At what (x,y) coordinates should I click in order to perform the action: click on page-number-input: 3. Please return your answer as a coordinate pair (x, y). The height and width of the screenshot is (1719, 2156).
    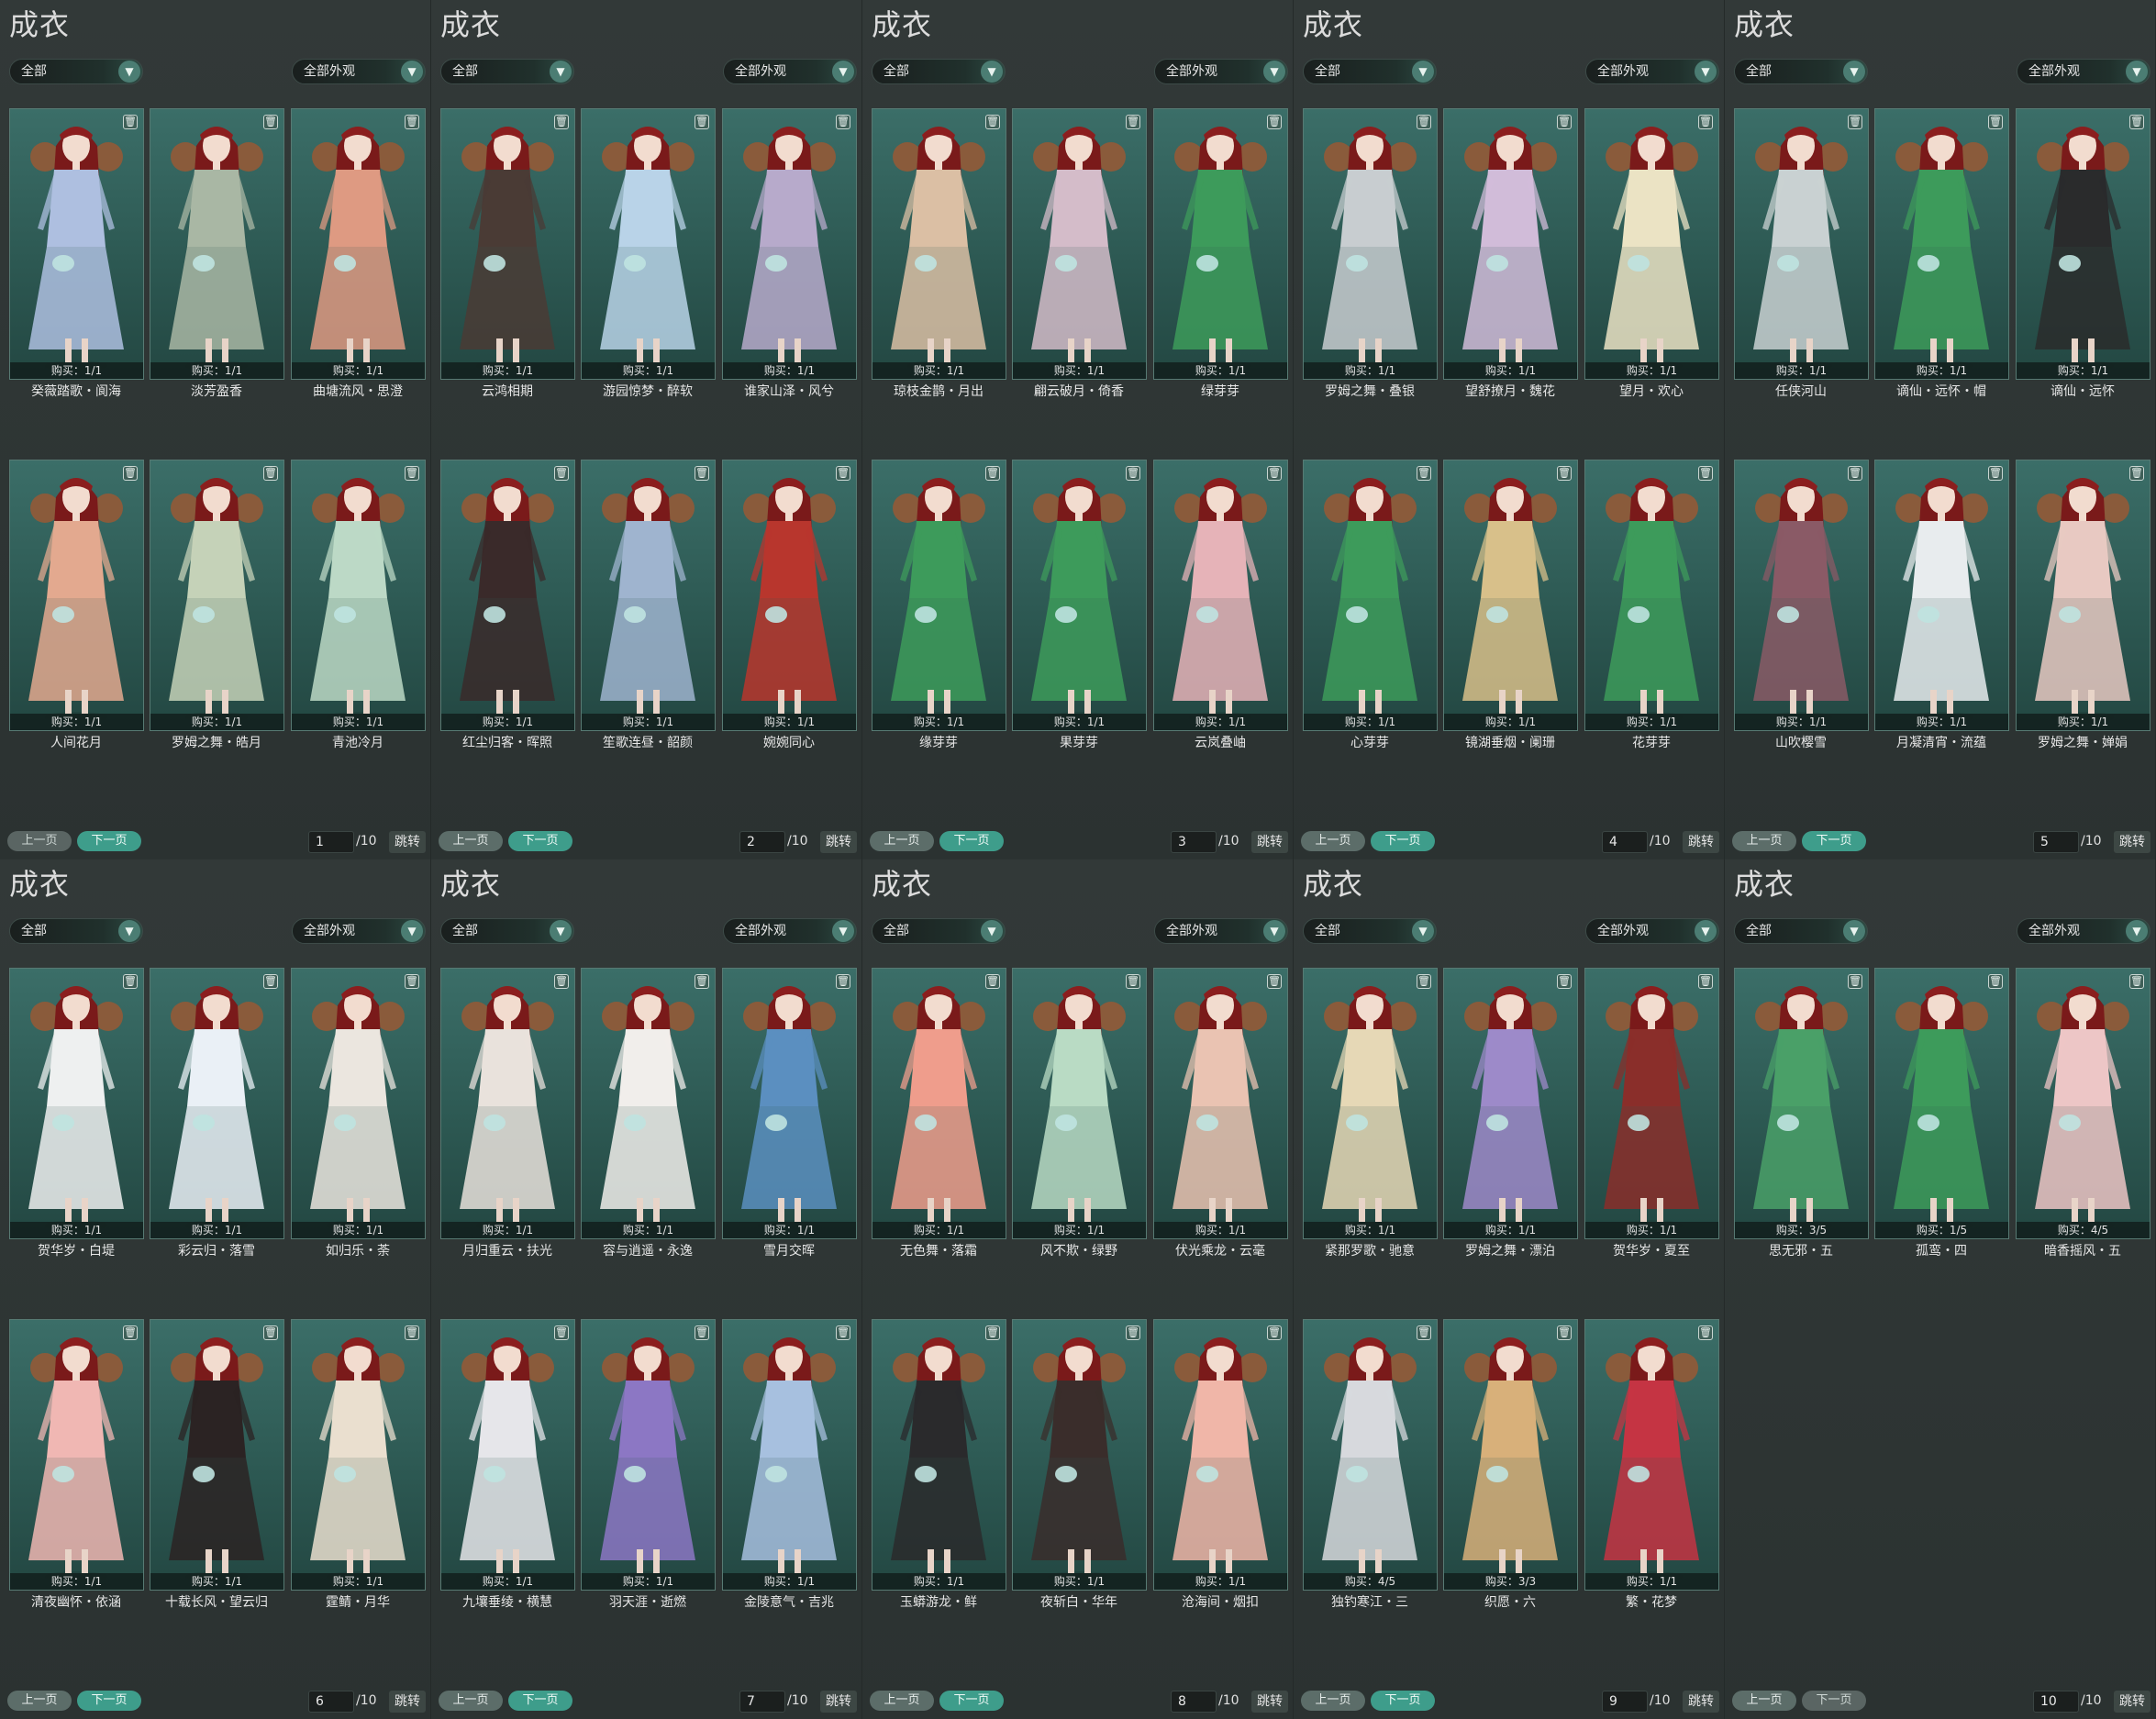
    Looking at the image, I should click on (1194, 842).